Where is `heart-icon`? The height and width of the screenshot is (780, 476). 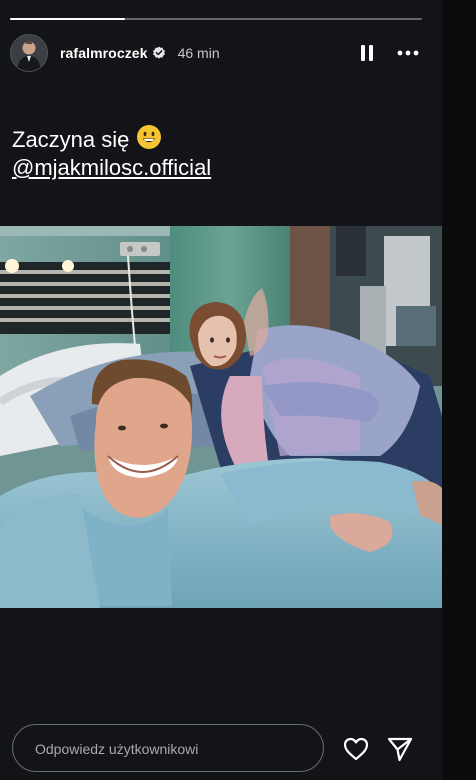 heart-icon is located at coordinates (356, 749).